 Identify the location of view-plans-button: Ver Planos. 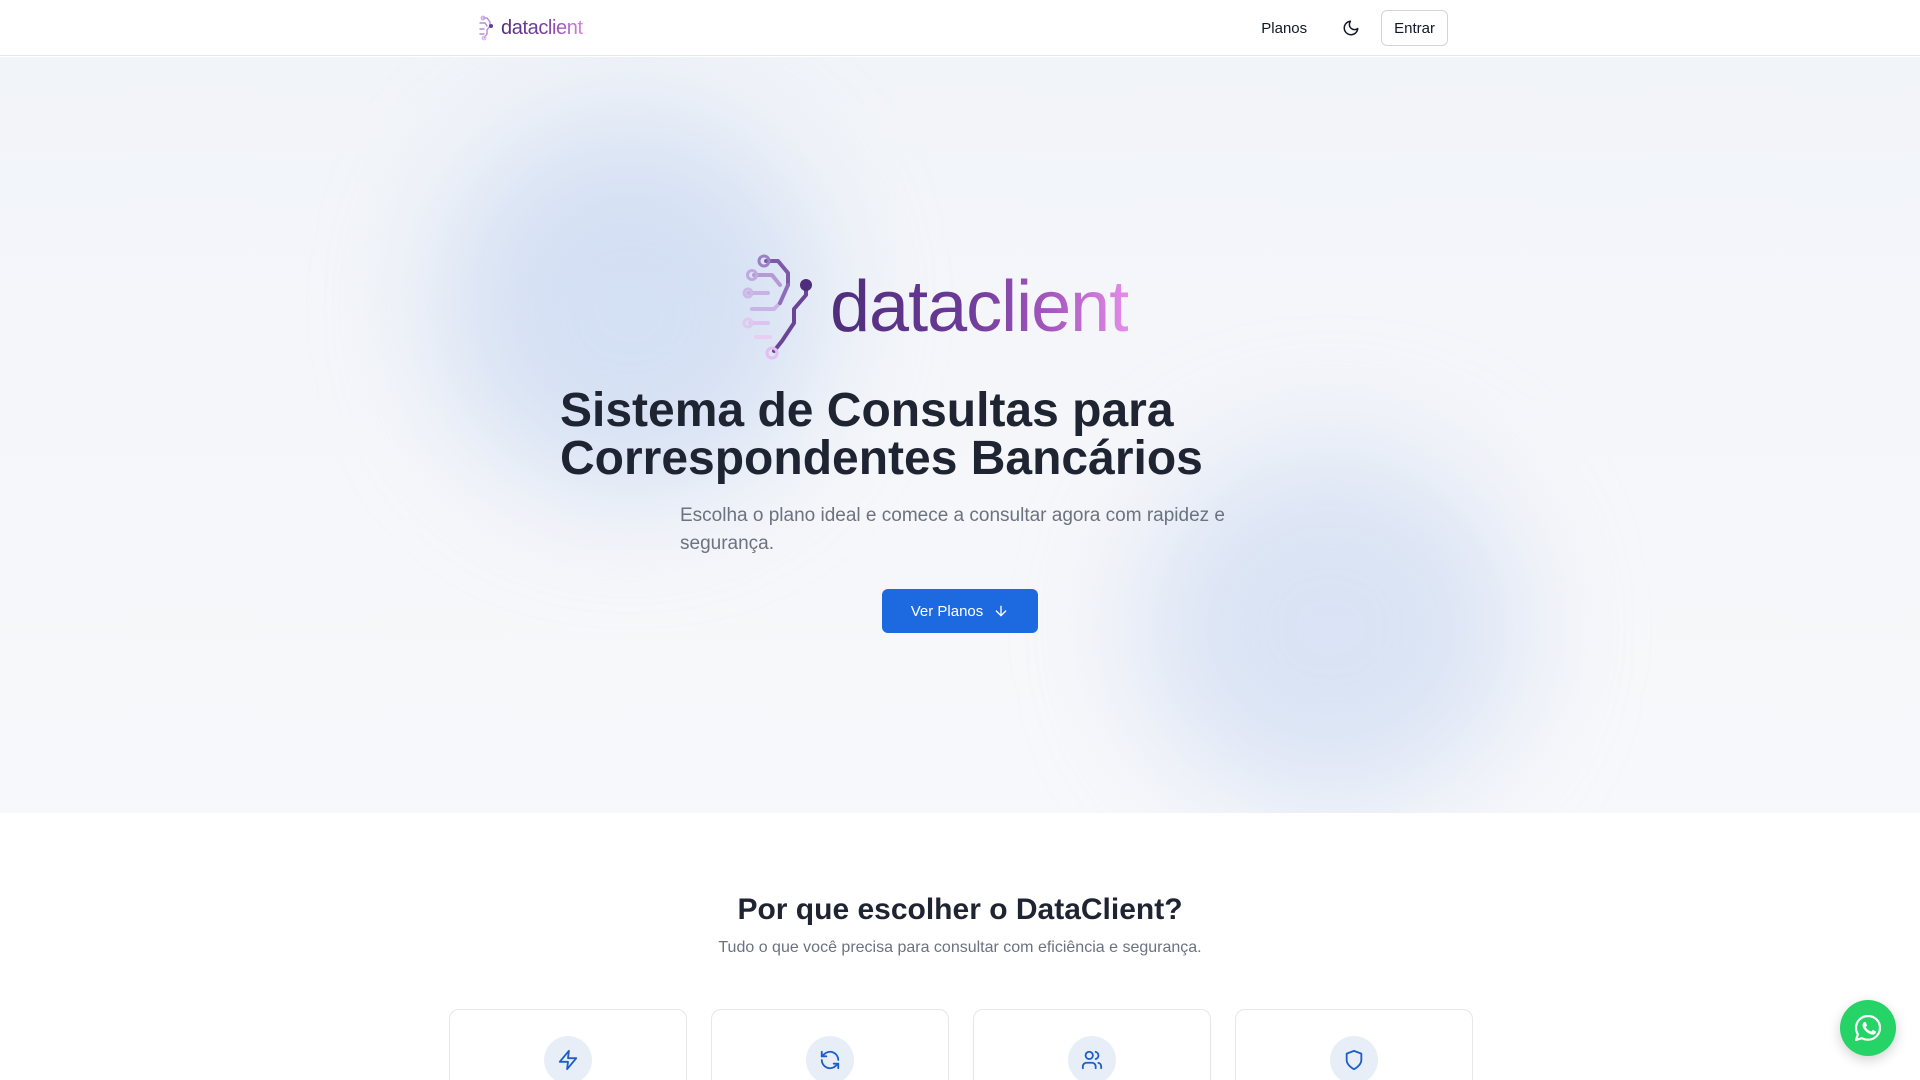
(960, 611).